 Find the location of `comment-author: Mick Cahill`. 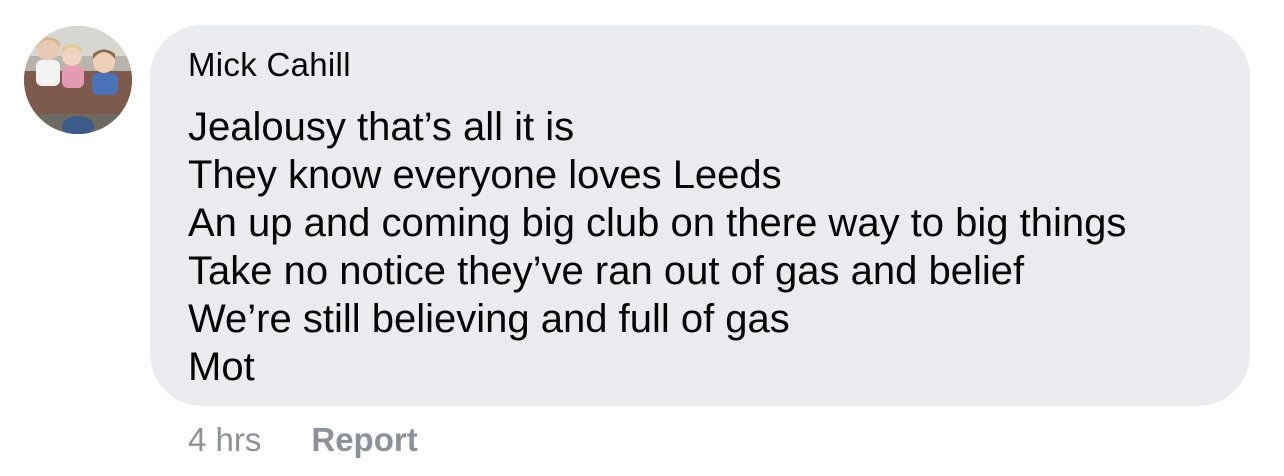

comment-author: Mick Cahill is located at coordinates (719, 65).